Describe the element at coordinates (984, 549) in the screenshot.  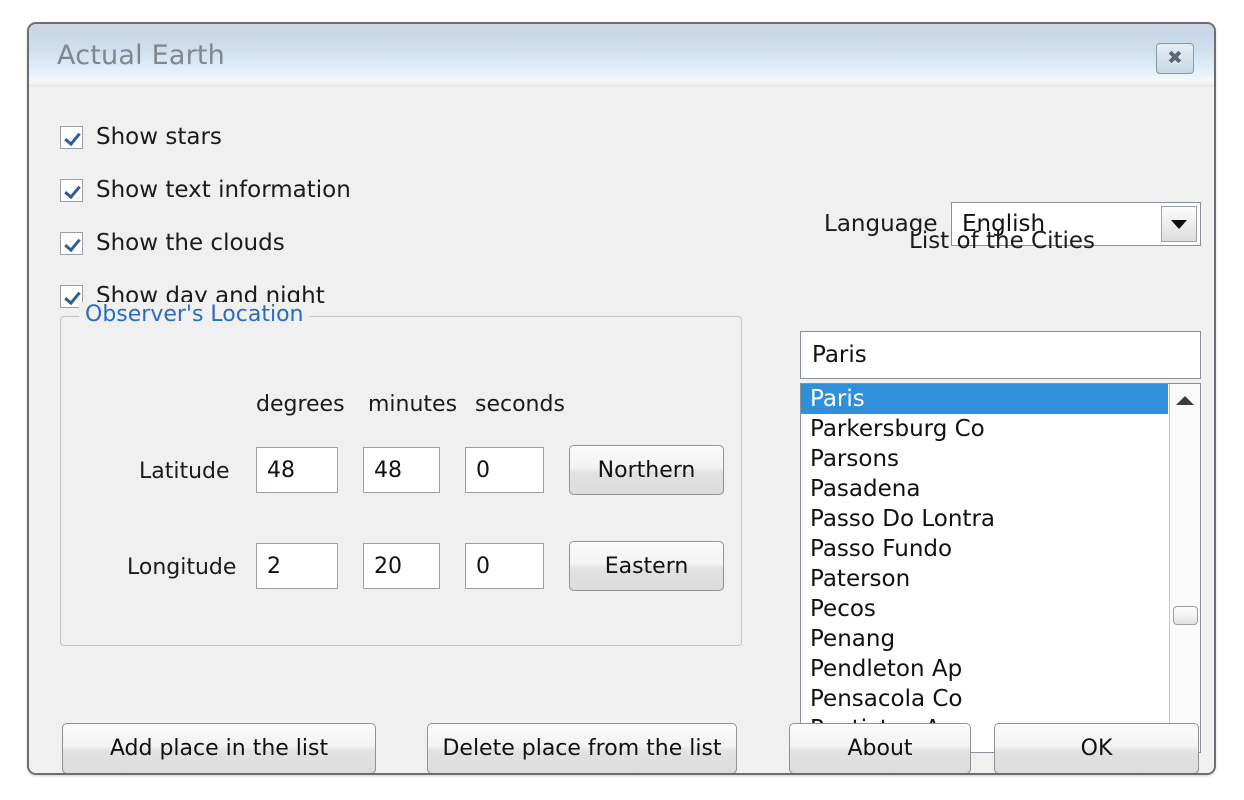
I see `list-item: Passo Fundo` at that location.